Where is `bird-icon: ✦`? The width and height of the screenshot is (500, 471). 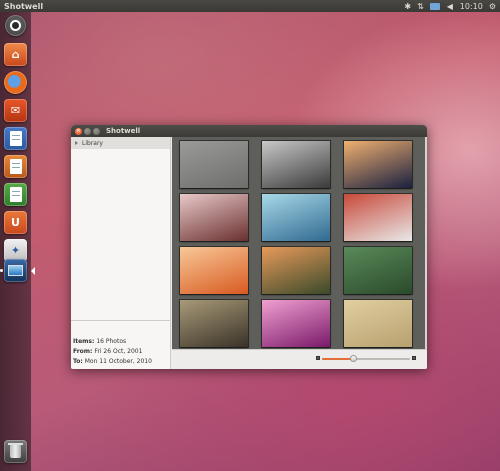 bird-icon: ✦ is located at coordinates (15, 250).